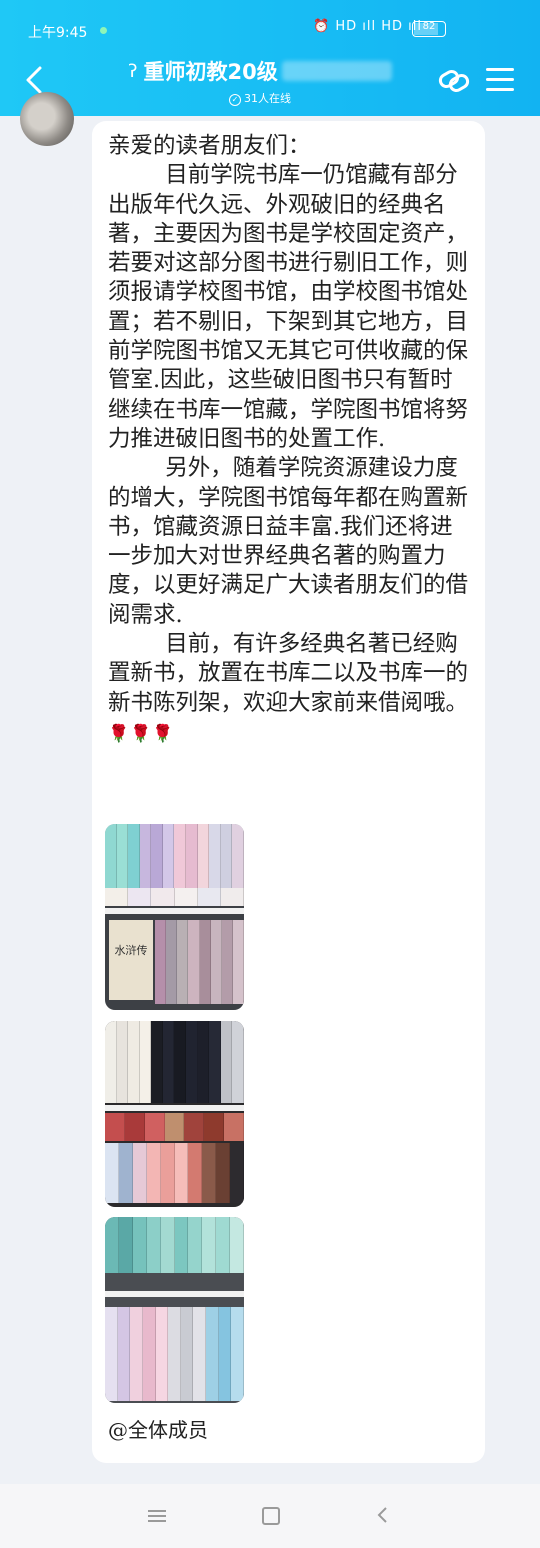 Image resolution: width=540 pixels, height=1548 pixels. I want to click on home-icon, so click(271, 1516).